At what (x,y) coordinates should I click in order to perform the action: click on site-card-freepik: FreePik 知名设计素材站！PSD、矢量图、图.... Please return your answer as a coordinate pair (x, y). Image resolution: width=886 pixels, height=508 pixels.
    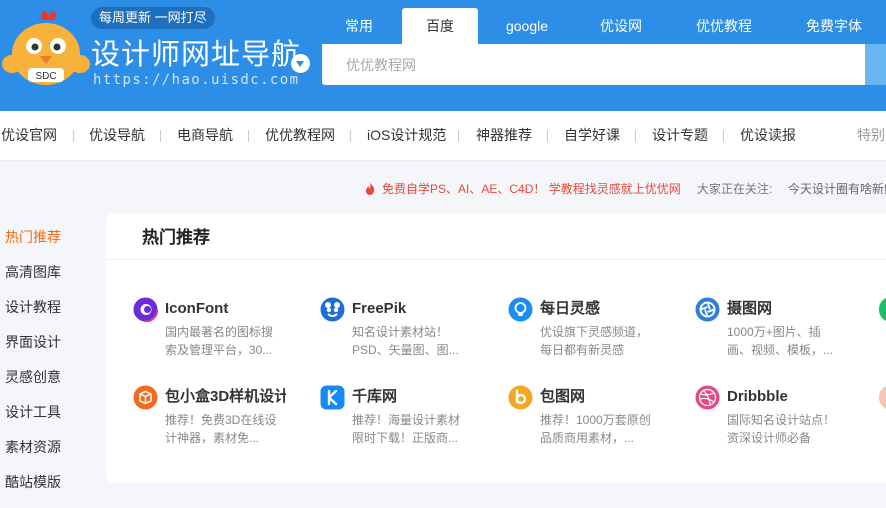
    Looking at the image, I should click on (383, 332).